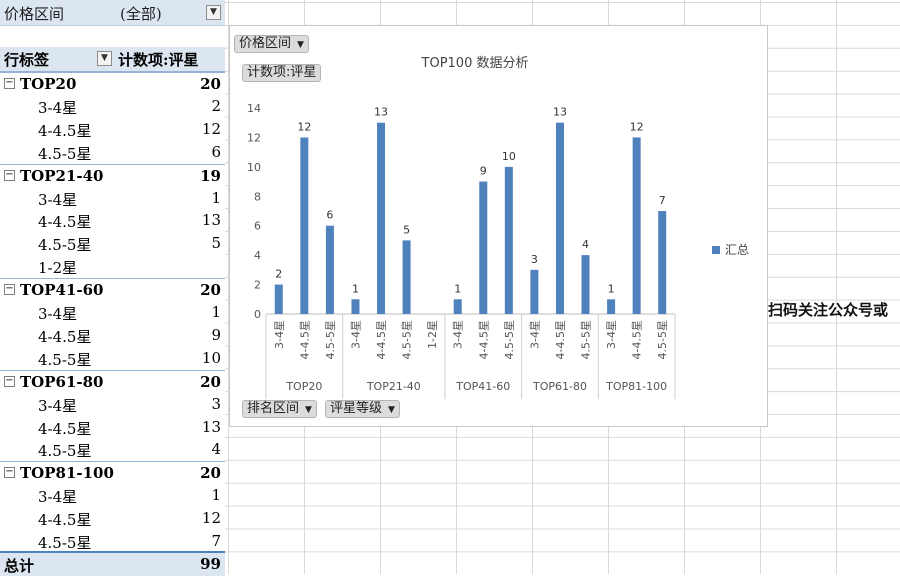 Image resolution: width=900 pixels, height=576 pixels. Describe the element at coordinates (112, 381) in the screenshot. I see `pivot-group-row: − TOP61-80 20` at that location.